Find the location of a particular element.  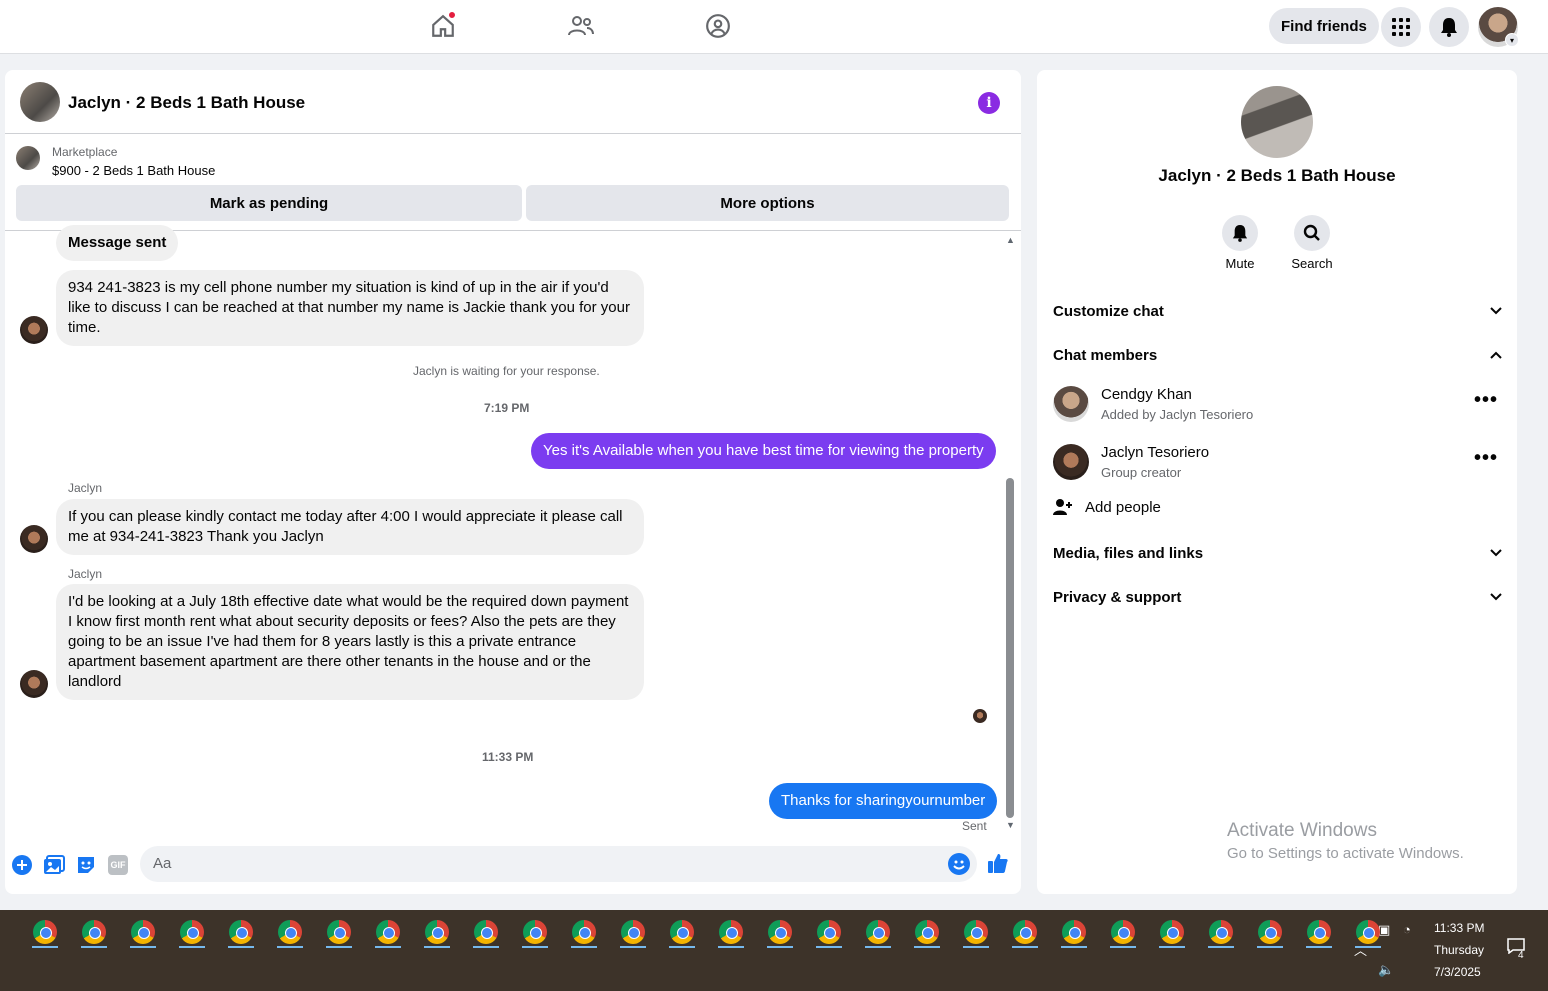

info-title: Jaclyn · 2 Beds 1 Bath House is located at coordinates (1277, 175).